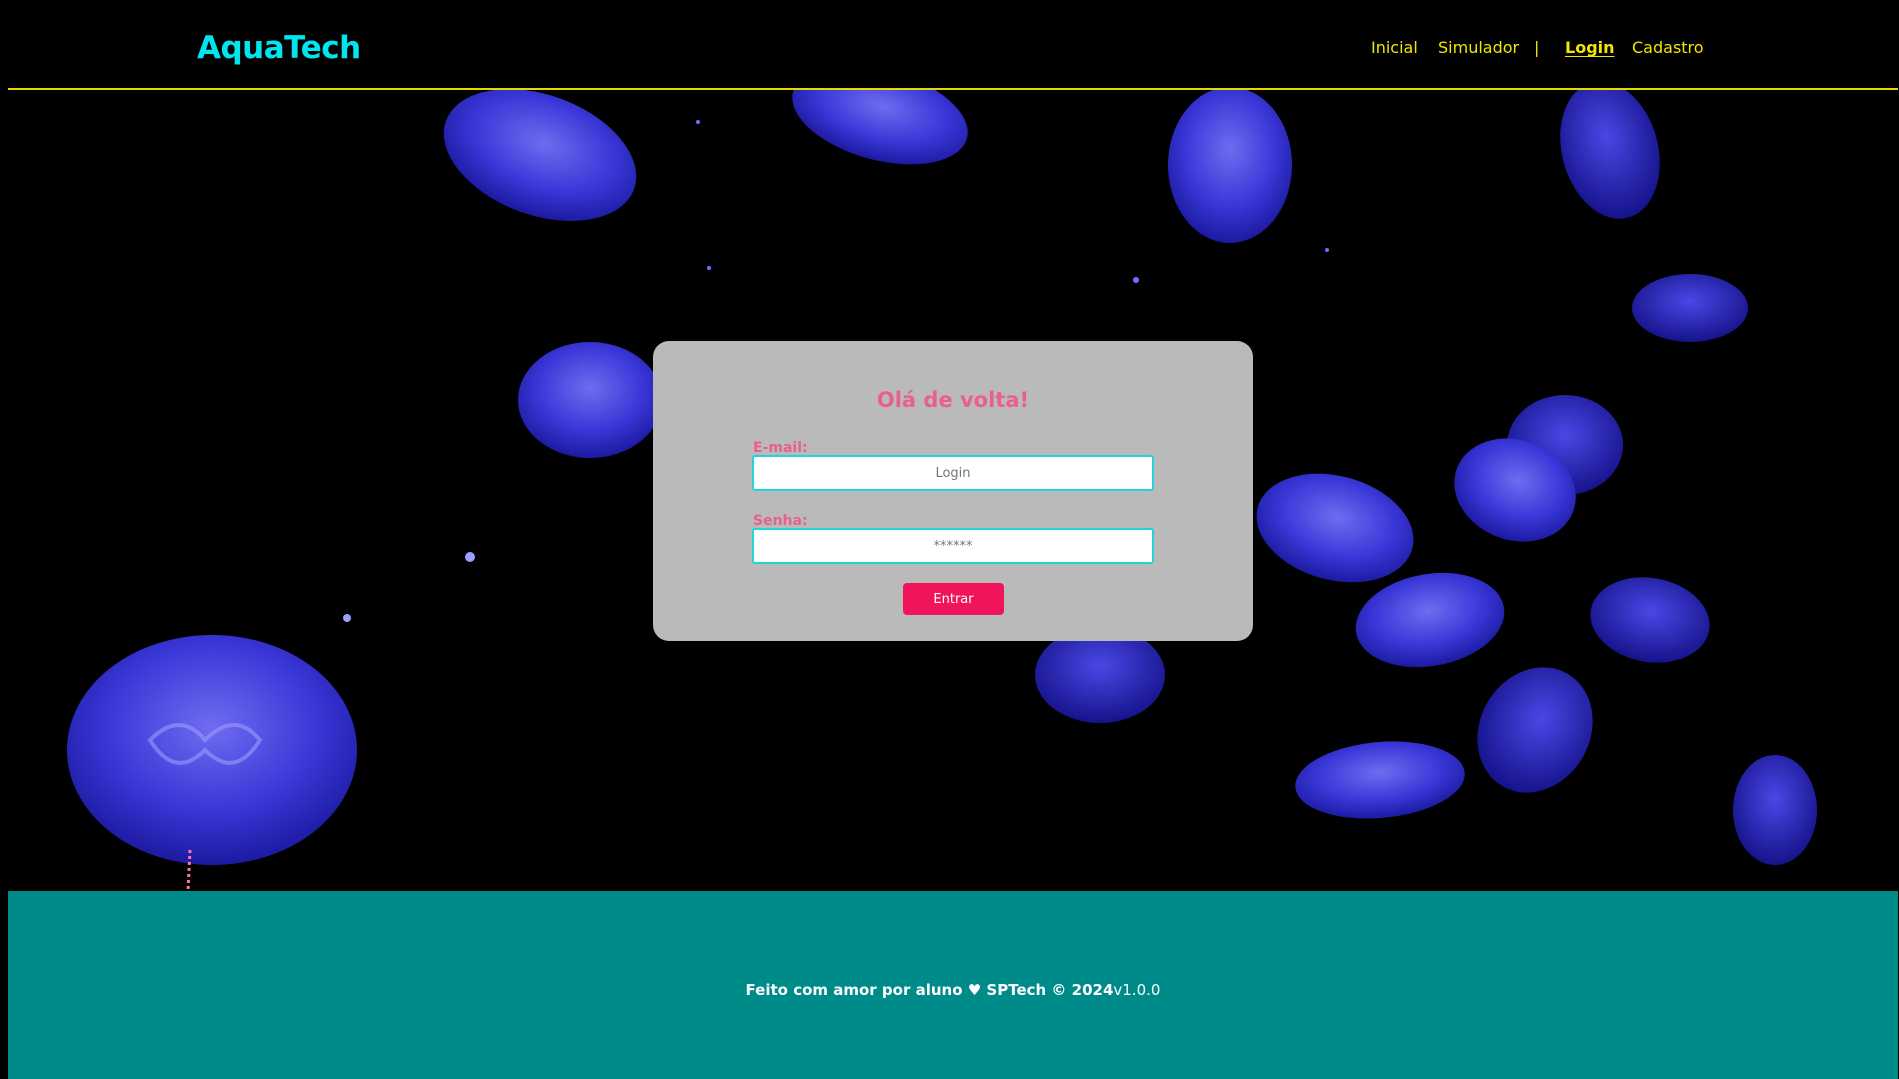 The image size is (1899, 1079). What do you see at coordinates (1137, 990) in the screenshot?
I see `footer-version: v1.0.0` at bounding box center [1137, 990].